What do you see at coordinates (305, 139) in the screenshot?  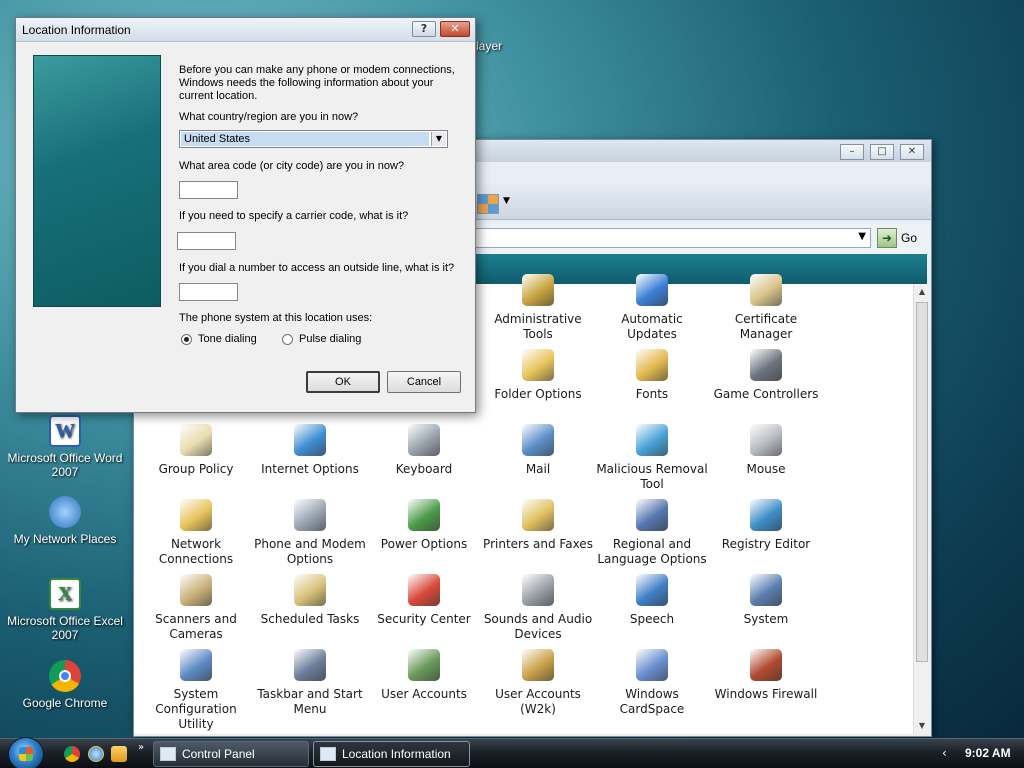 I see `country-select-value: United States` at bounding box center [305, 139].